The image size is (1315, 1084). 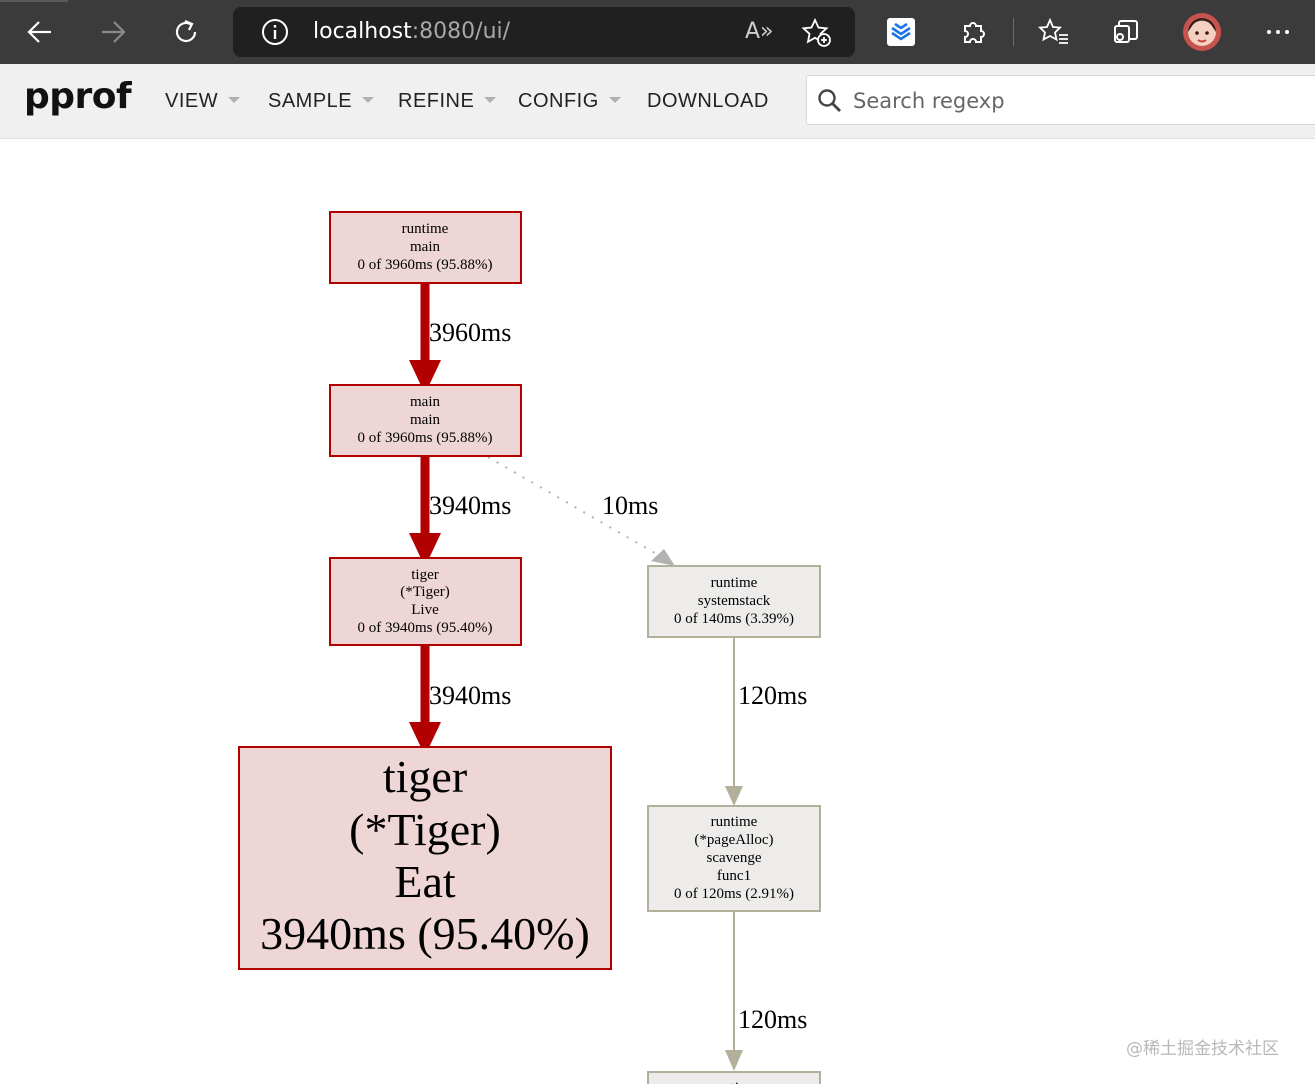 I want to click on node-label-line: Live, so click(x=425, y=610).